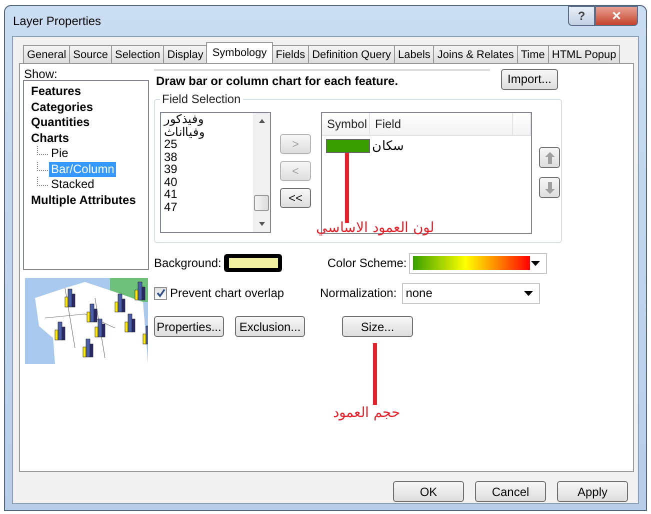 Image resolution: width=651 pixels, height=514 pixels. What do you see at coordinates (185, 54) in the screenshot?
I see `tab: Display` at bounding box center [185, 54].